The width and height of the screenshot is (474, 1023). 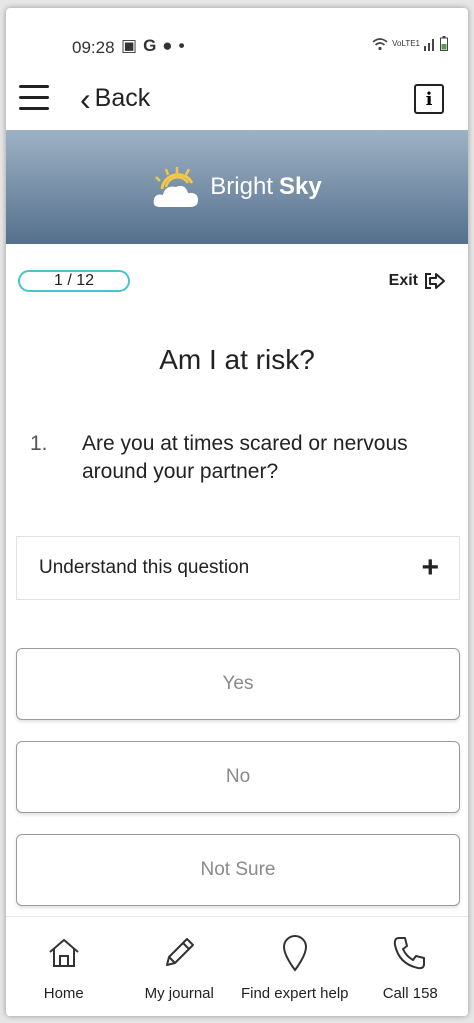 I want to click on location-pin-icon, so click(x=294, y=953).